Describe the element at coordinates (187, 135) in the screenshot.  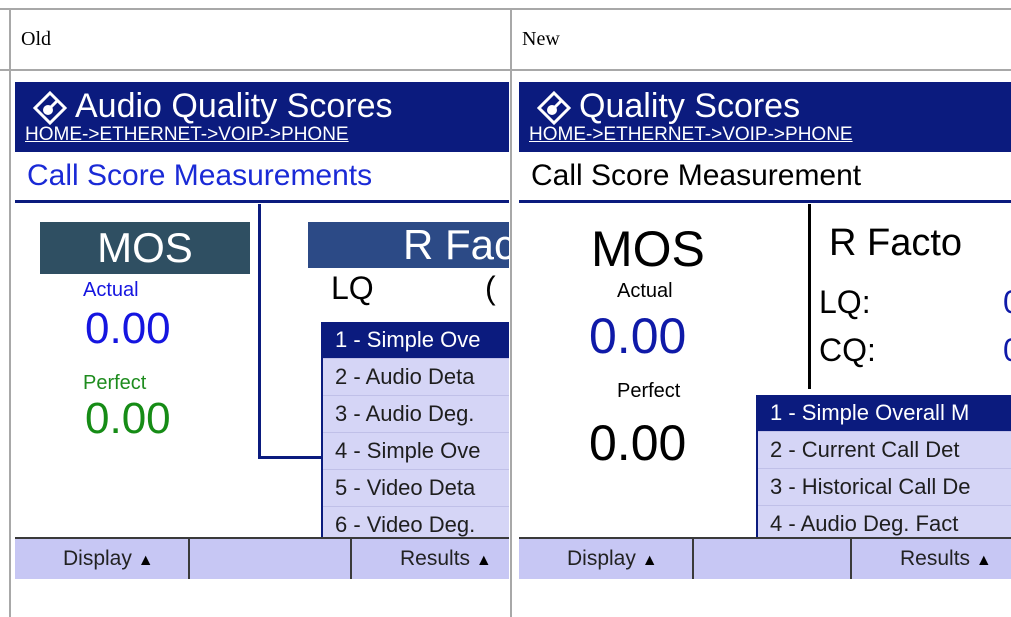
I see `old-breadcrumb: HOME->ETHERNET->VOIP->PHONE` at that location.